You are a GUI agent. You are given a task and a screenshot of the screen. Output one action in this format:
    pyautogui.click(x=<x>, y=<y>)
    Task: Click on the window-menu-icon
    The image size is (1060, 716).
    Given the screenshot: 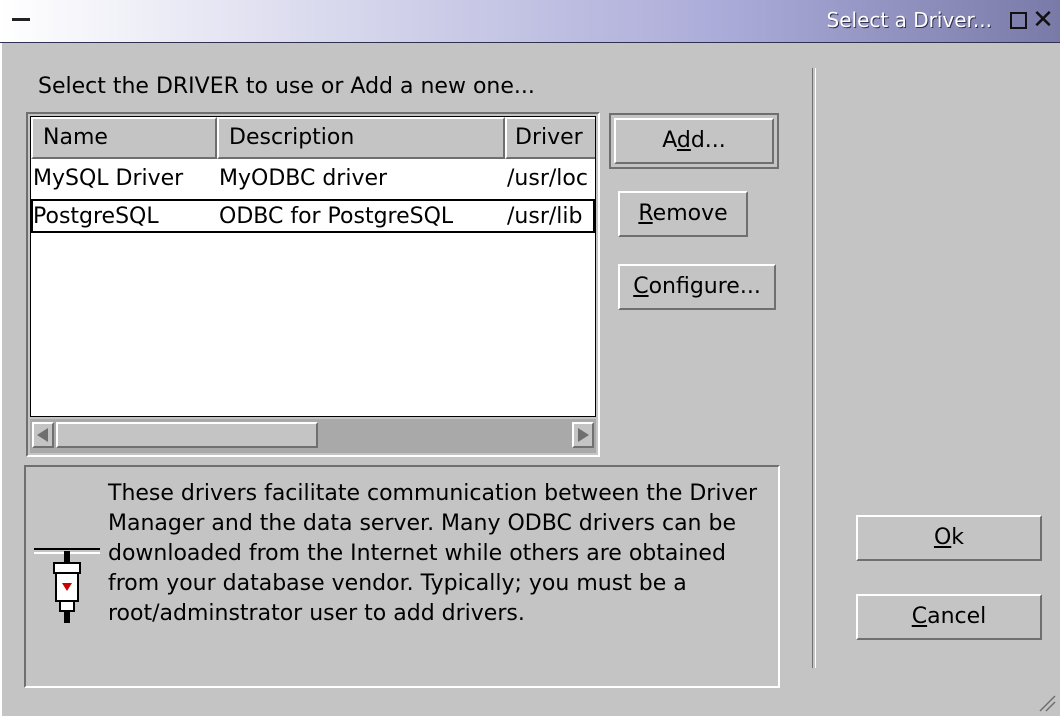 What is the action you would take?
    pyautogui.click(x=21, y=20)
    